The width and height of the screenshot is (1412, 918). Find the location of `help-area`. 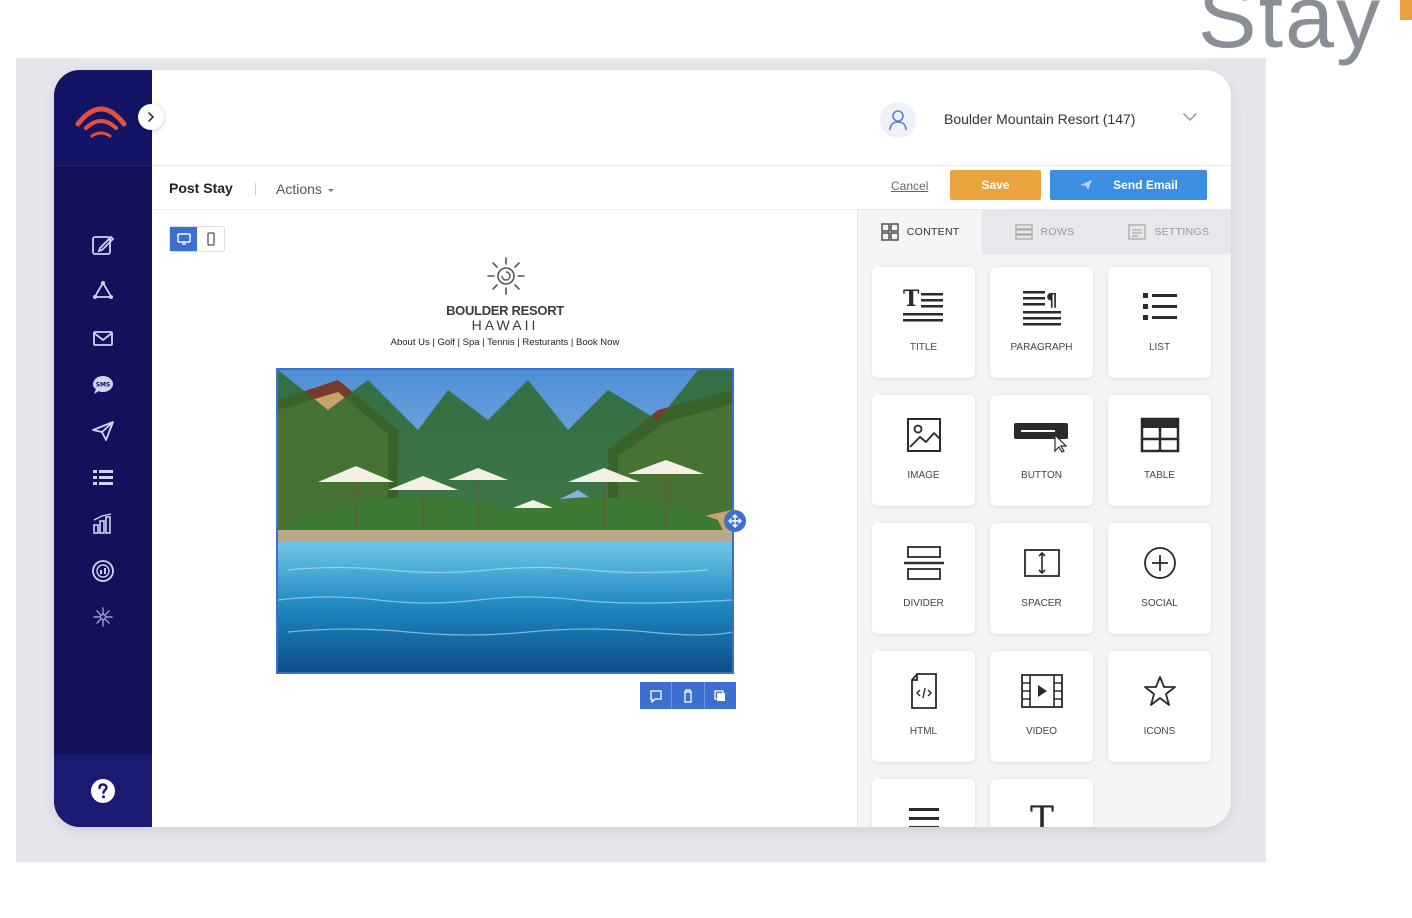

help-area is located at coordinates (103, 791).